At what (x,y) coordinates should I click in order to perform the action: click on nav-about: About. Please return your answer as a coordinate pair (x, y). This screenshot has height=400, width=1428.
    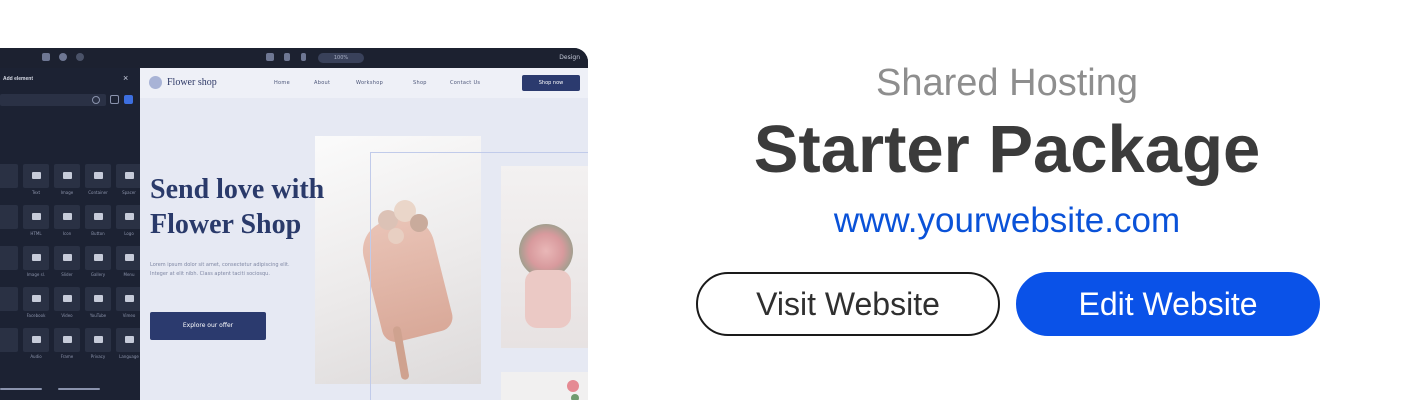
    Looking at the image, I should click on (322, 83).